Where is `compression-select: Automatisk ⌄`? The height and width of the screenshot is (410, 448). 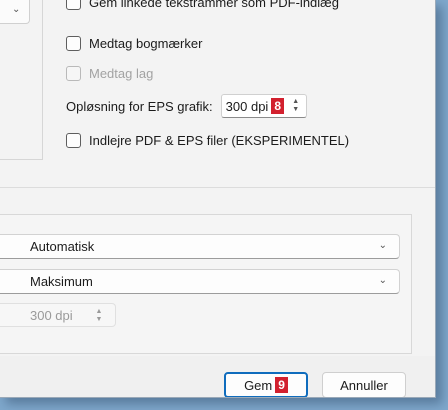 compression-select: Automatisk ⌄ is located at coordinates (200, 246).